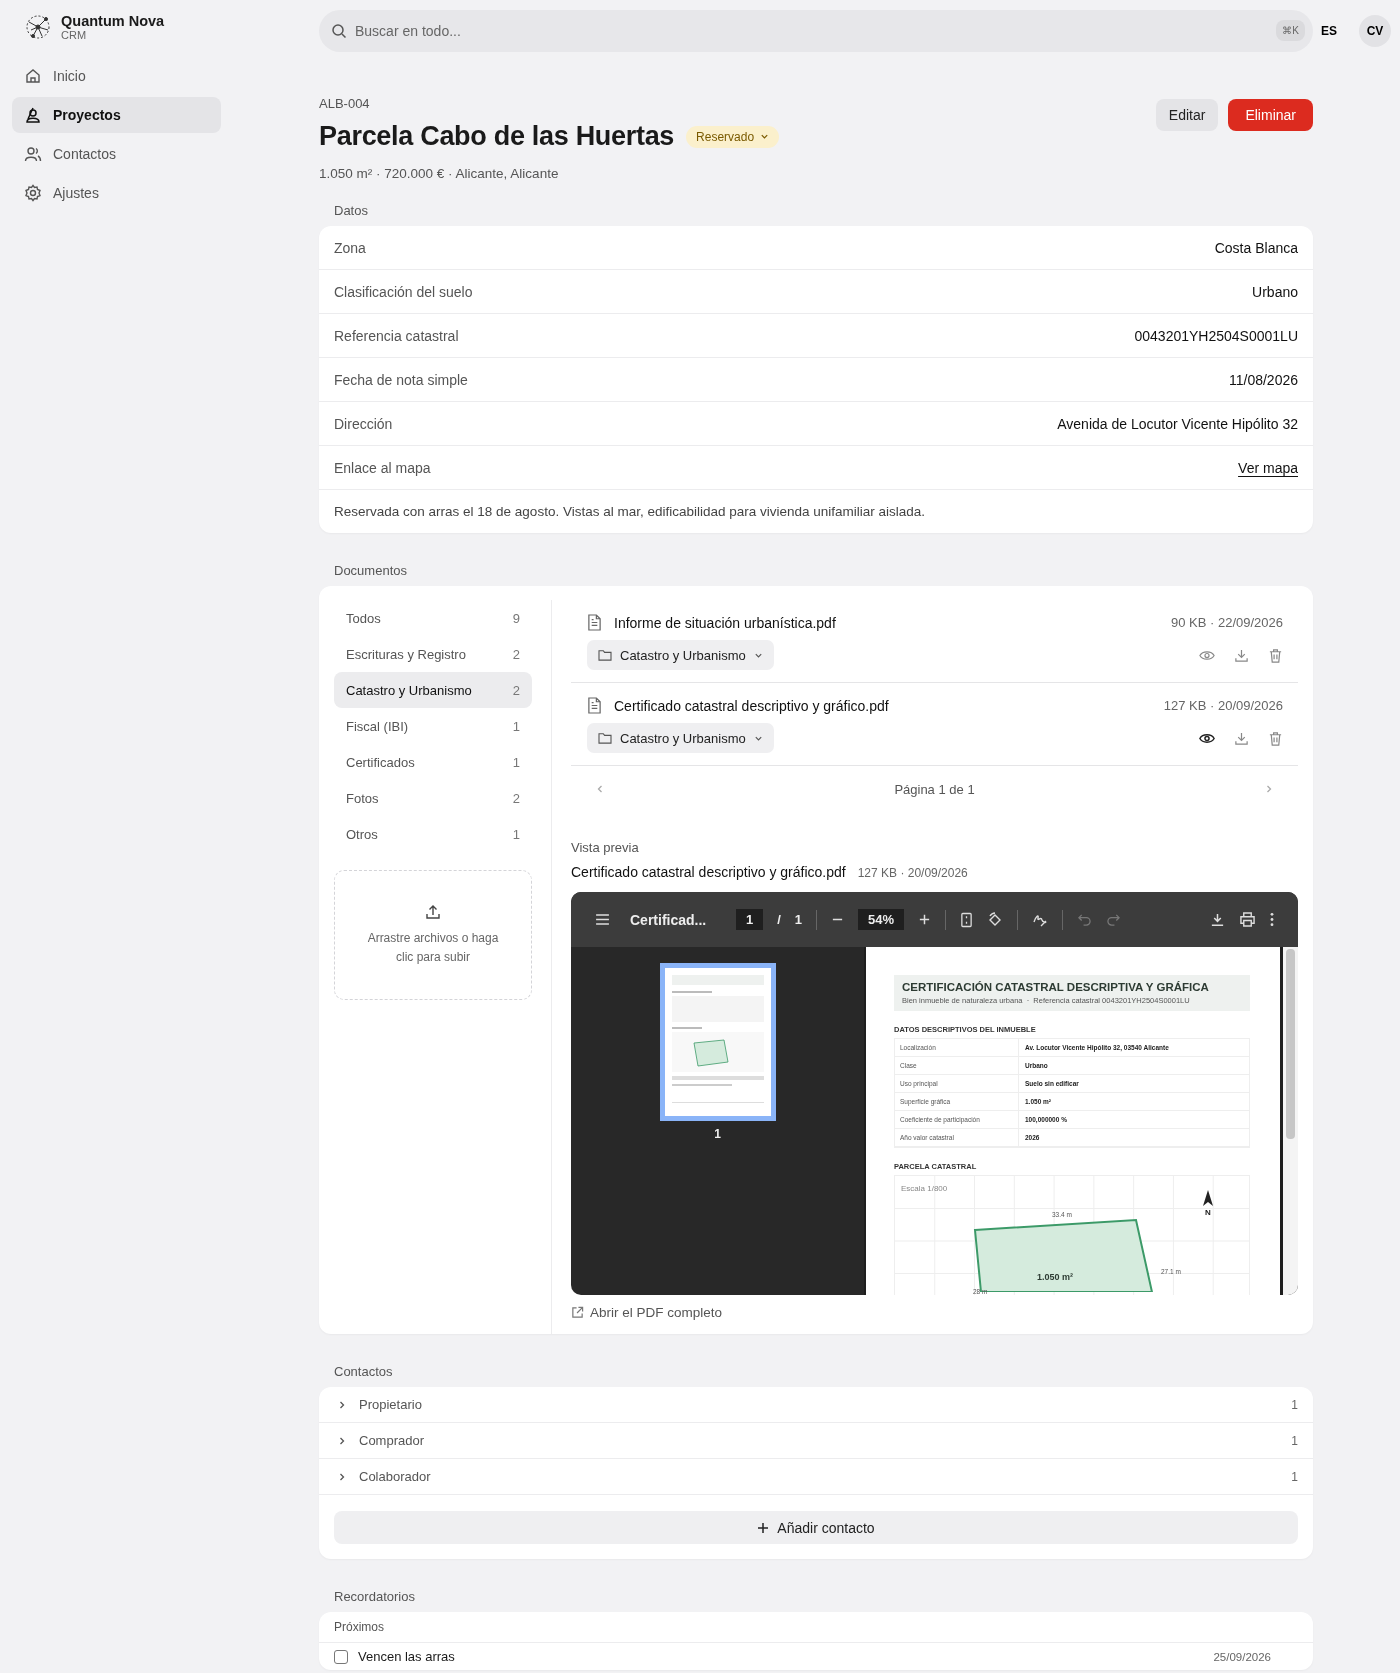  I want to click on avatar: CV, so click(1375, 31).